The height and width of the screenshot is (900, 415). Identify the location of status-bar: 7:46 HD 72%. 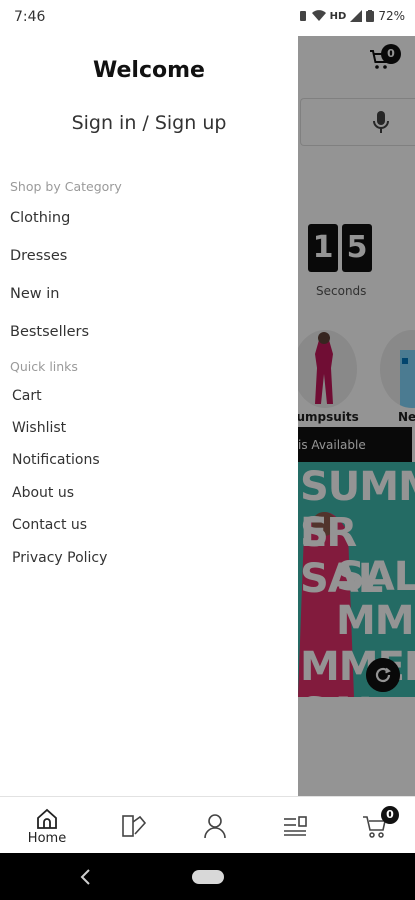
(207, 18).